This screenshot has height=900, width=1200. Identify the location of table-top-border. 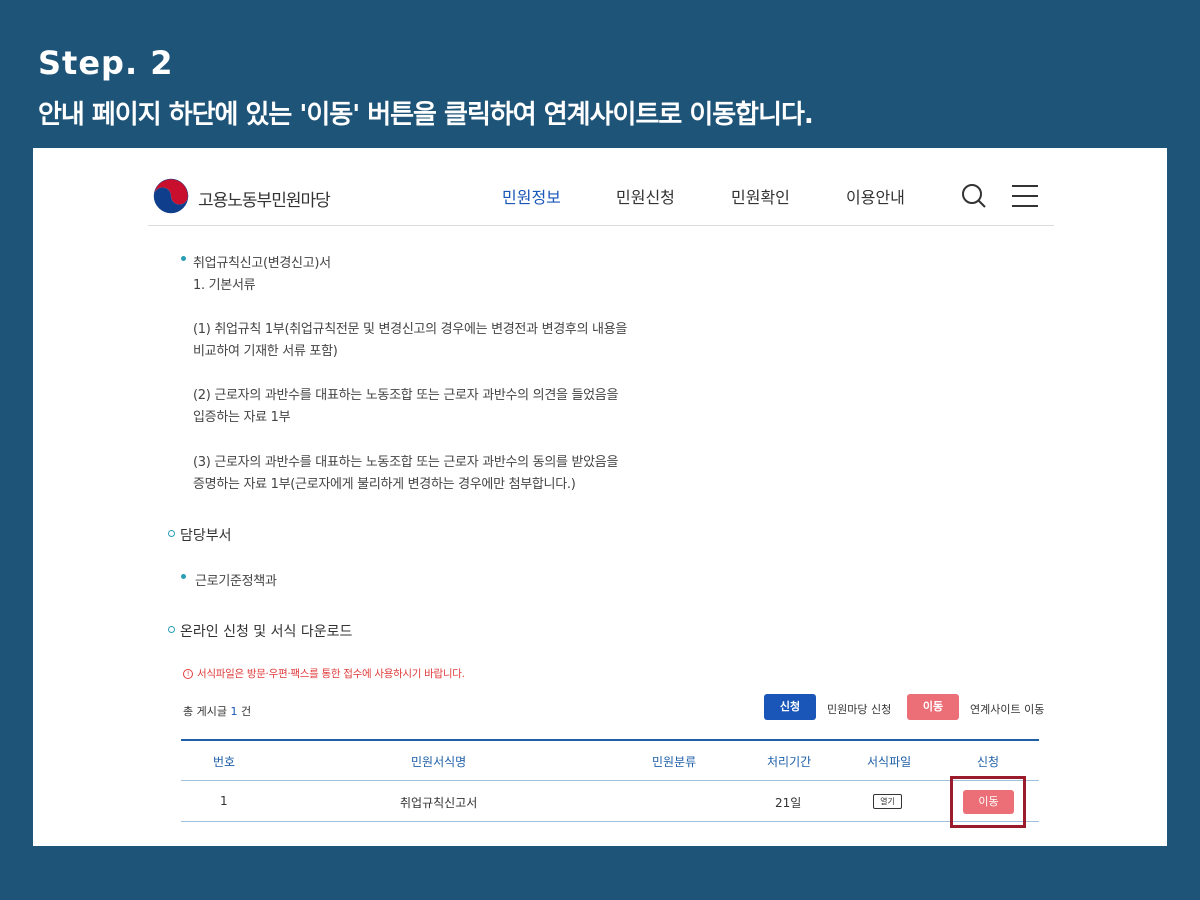
(610, 740).